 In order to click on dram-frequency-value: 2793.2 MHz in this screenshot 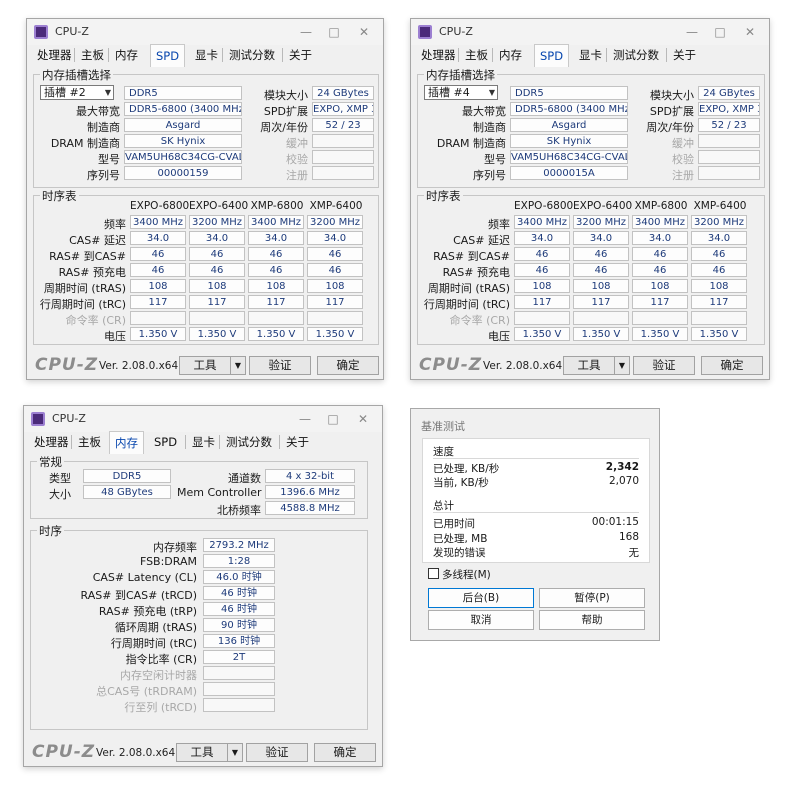, I will do `click(239, 545)`.